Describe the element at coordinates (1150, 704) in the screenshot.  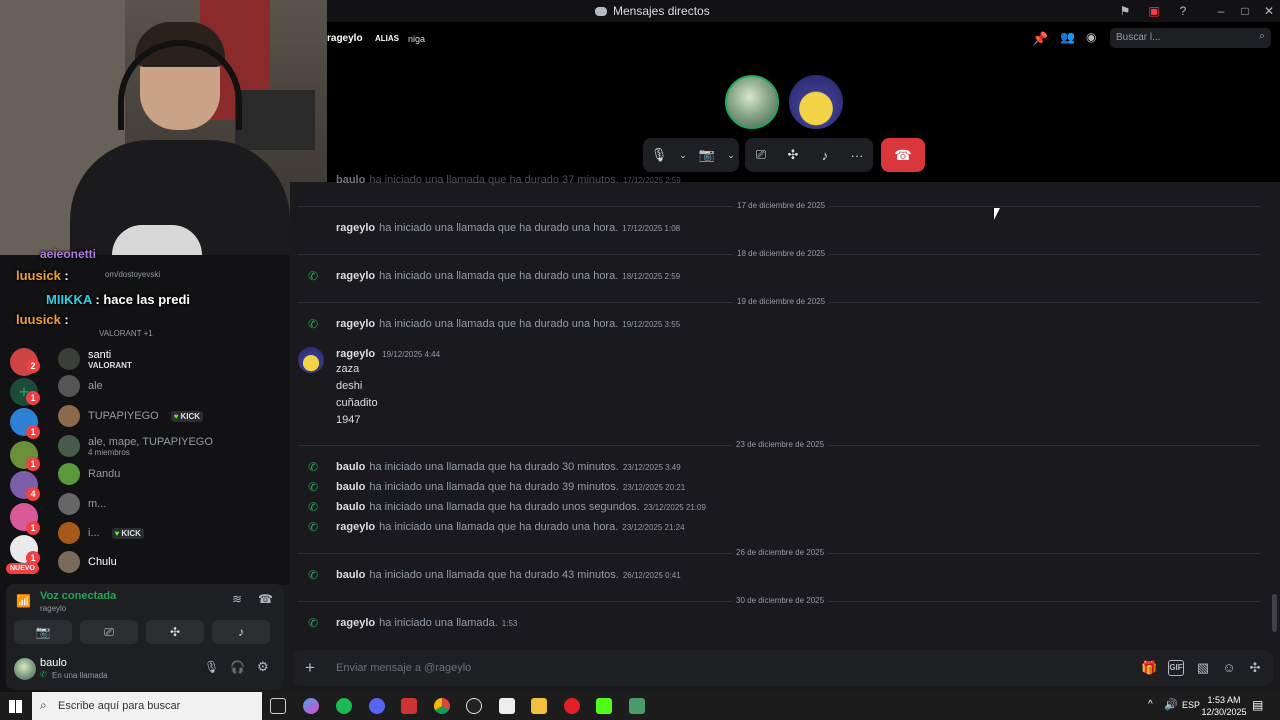
I see `chevron-up-icon: ^` at that location.